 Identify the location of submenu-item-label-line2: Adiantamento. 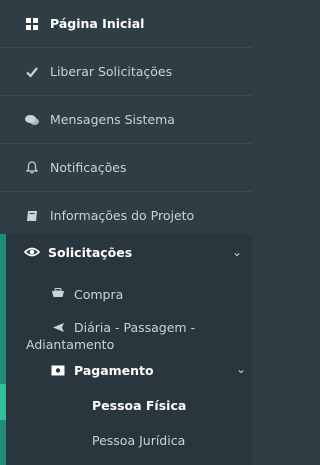
(70, 344).